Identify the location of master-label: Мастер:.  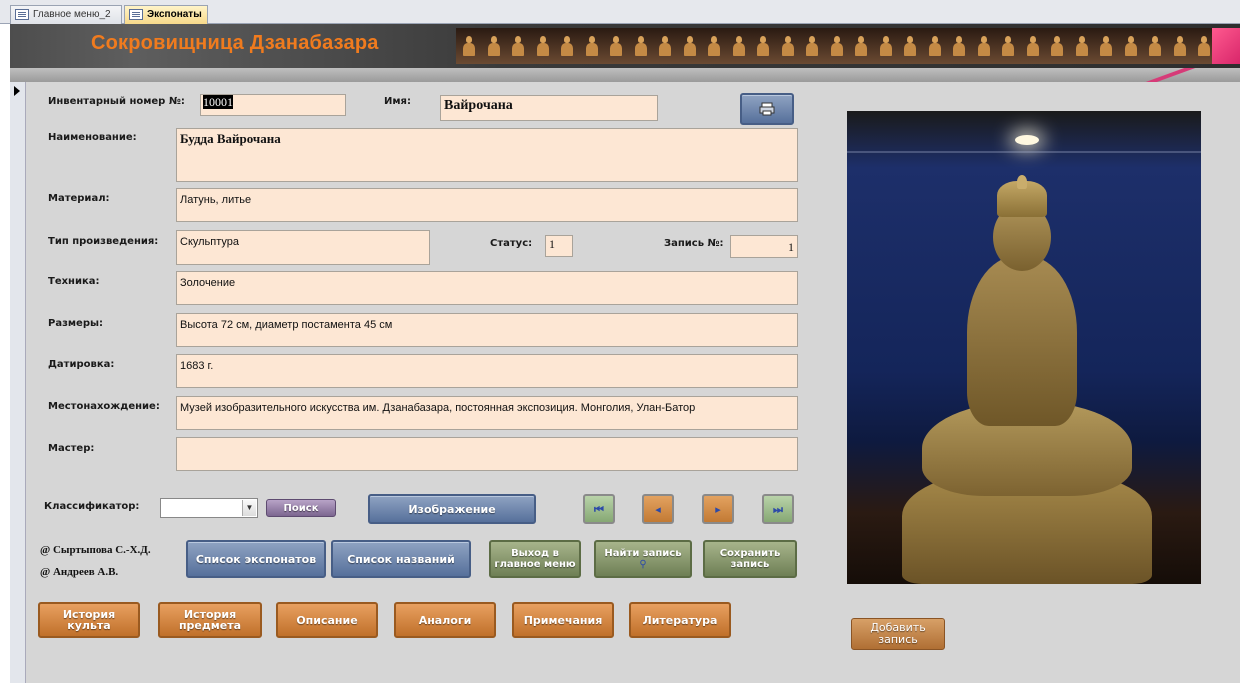
(71, 448).